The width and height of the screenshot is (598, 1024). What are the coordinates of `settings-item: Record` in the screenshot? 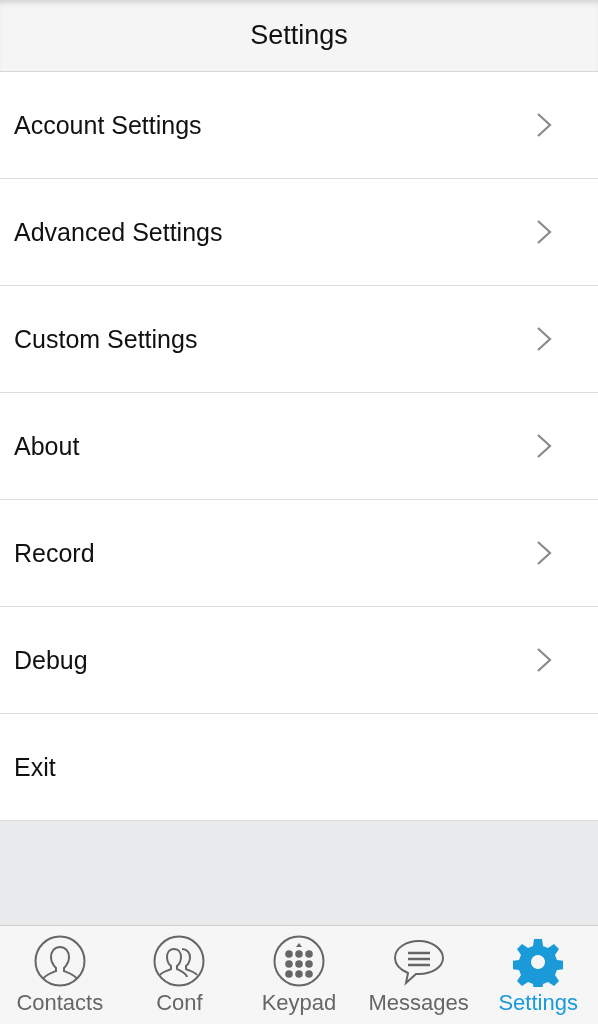 It's located at (299, 553).